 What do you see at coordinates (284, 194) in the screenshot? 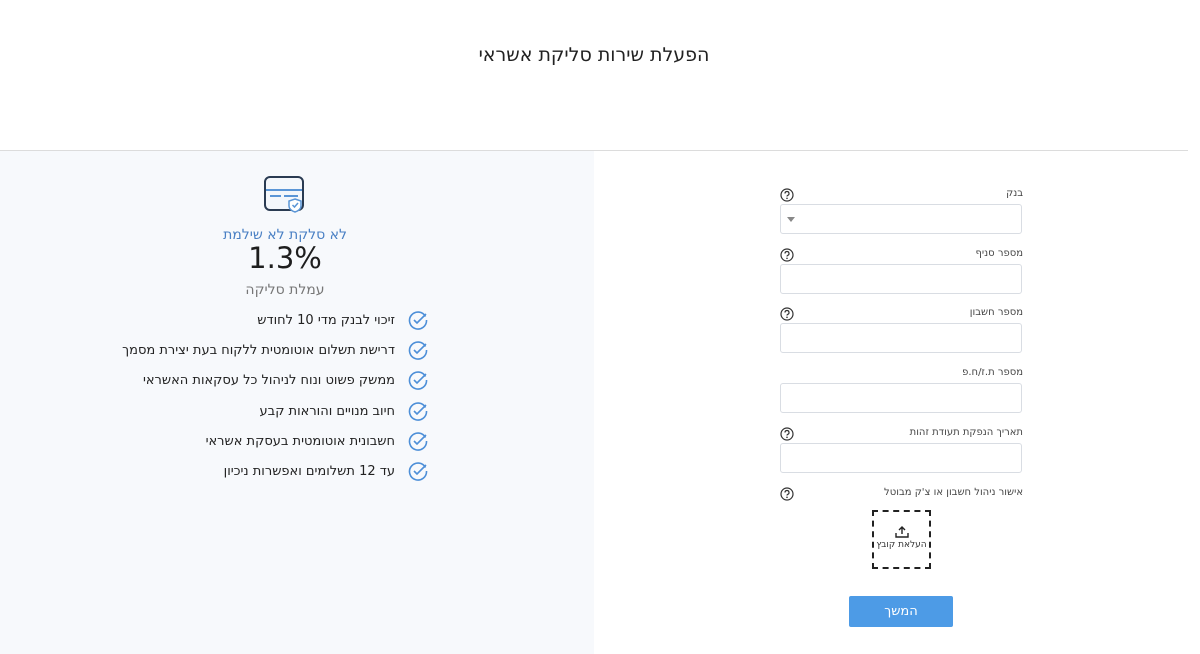
I see `credit-card-shield-icon` at bounding box center [284, 194].